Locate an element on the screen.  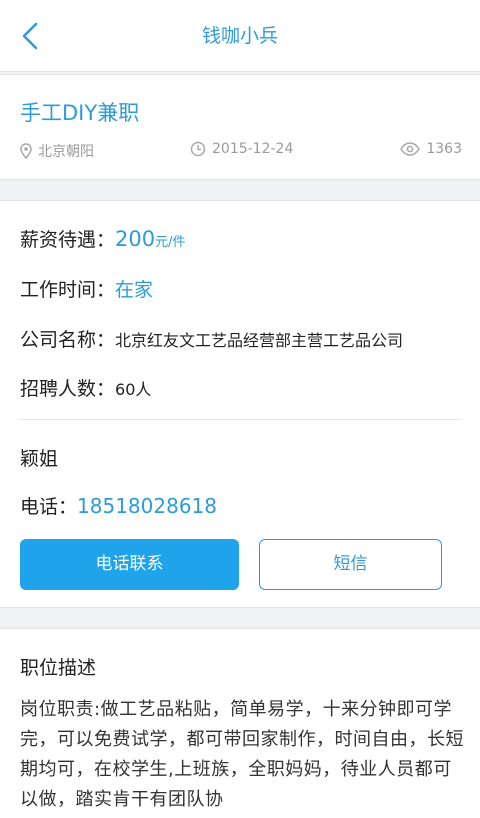
job-location: 北京朝阳 is located at coordinates (57, 151).